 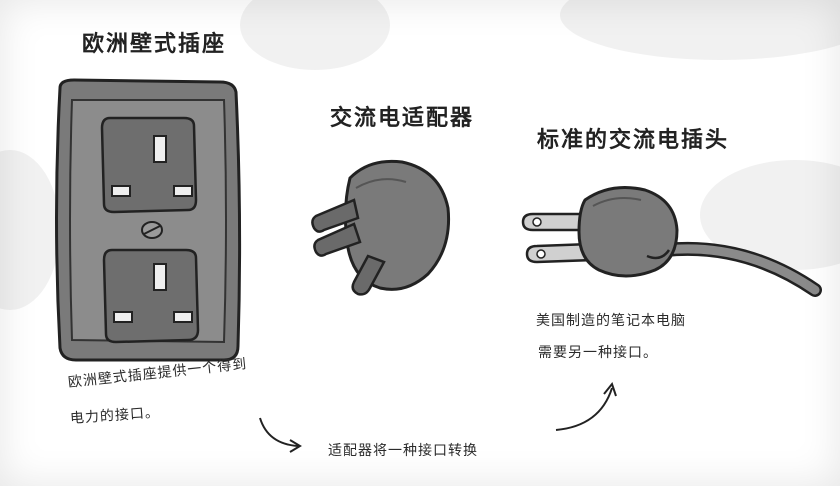 I want to click on laptop-caption-line1: 美国制造的笔记本电脑, so click(x=611, y=321).